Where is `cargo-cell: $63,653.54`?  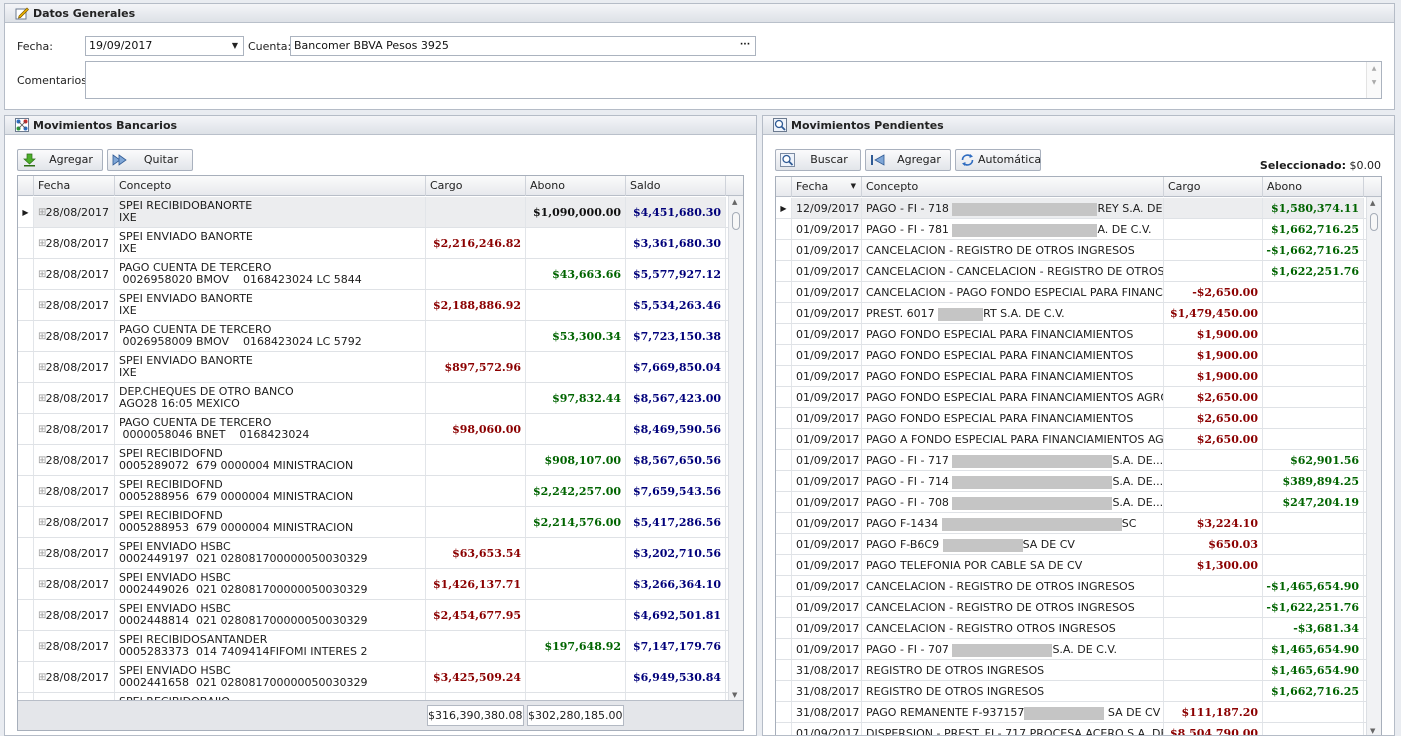
cargo-cell: $63,653.54 is located at coordinates (476, 553).